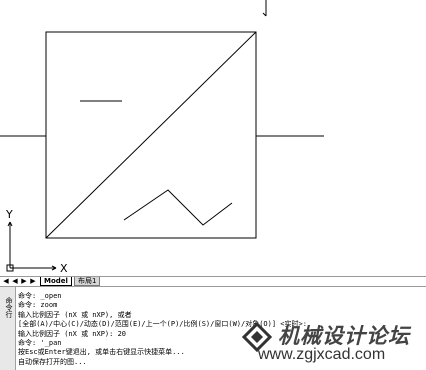 The width and height of the screenshot is (426, 370). What do you see at coordinates (38, 305) in the screenshot?
I see `command-line: 命令: zoom` at bounding box center [38, 305].